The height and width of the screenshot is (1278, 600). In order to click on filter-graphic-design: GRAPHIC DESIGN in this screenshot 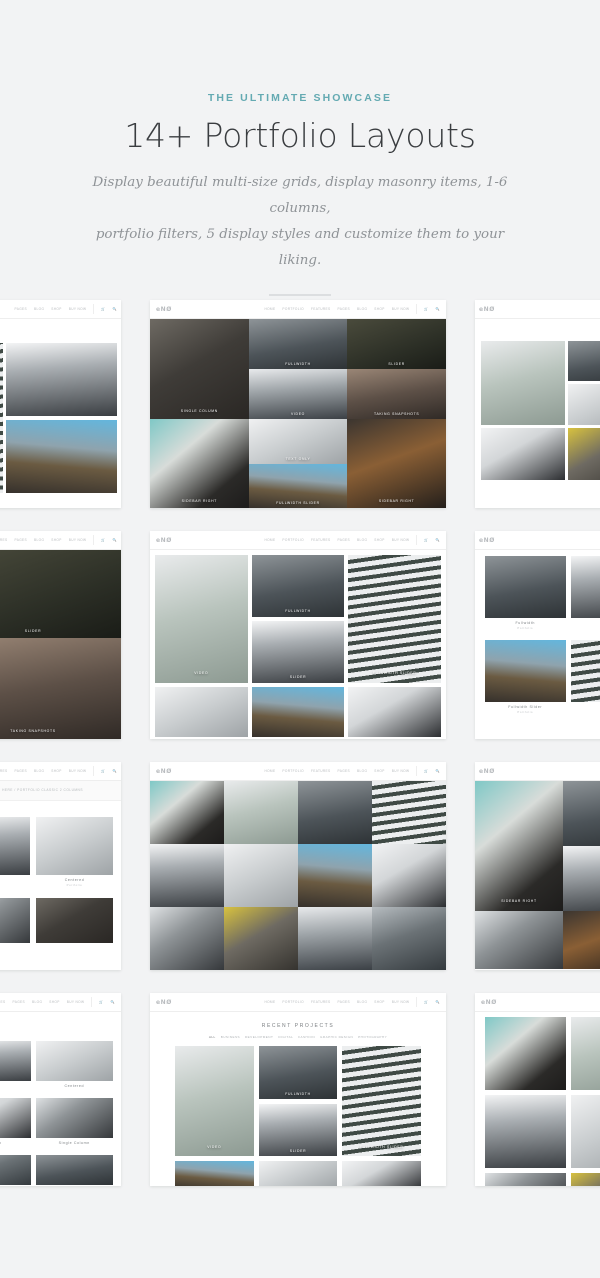, I will do `click(336, 1037)`.